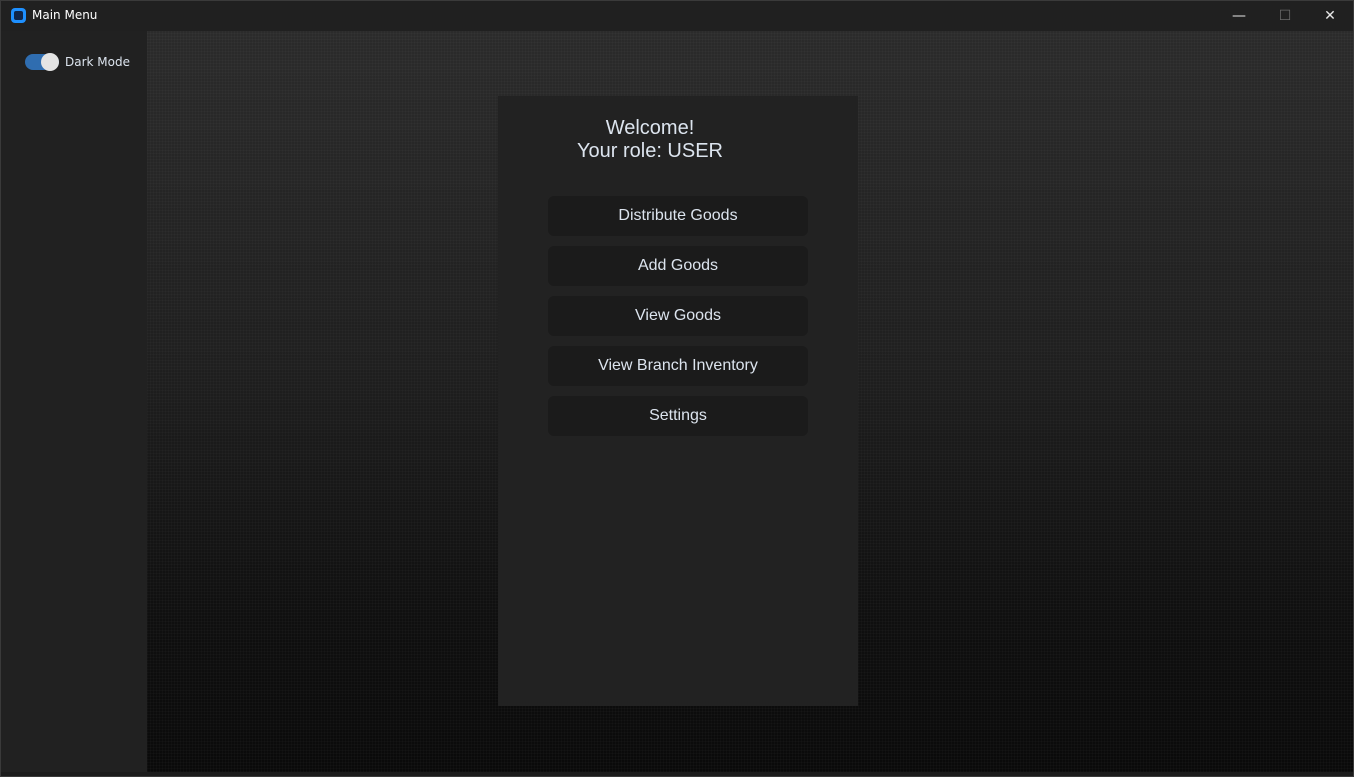  I want to click on settings-button: Settings, so click(678, 416).